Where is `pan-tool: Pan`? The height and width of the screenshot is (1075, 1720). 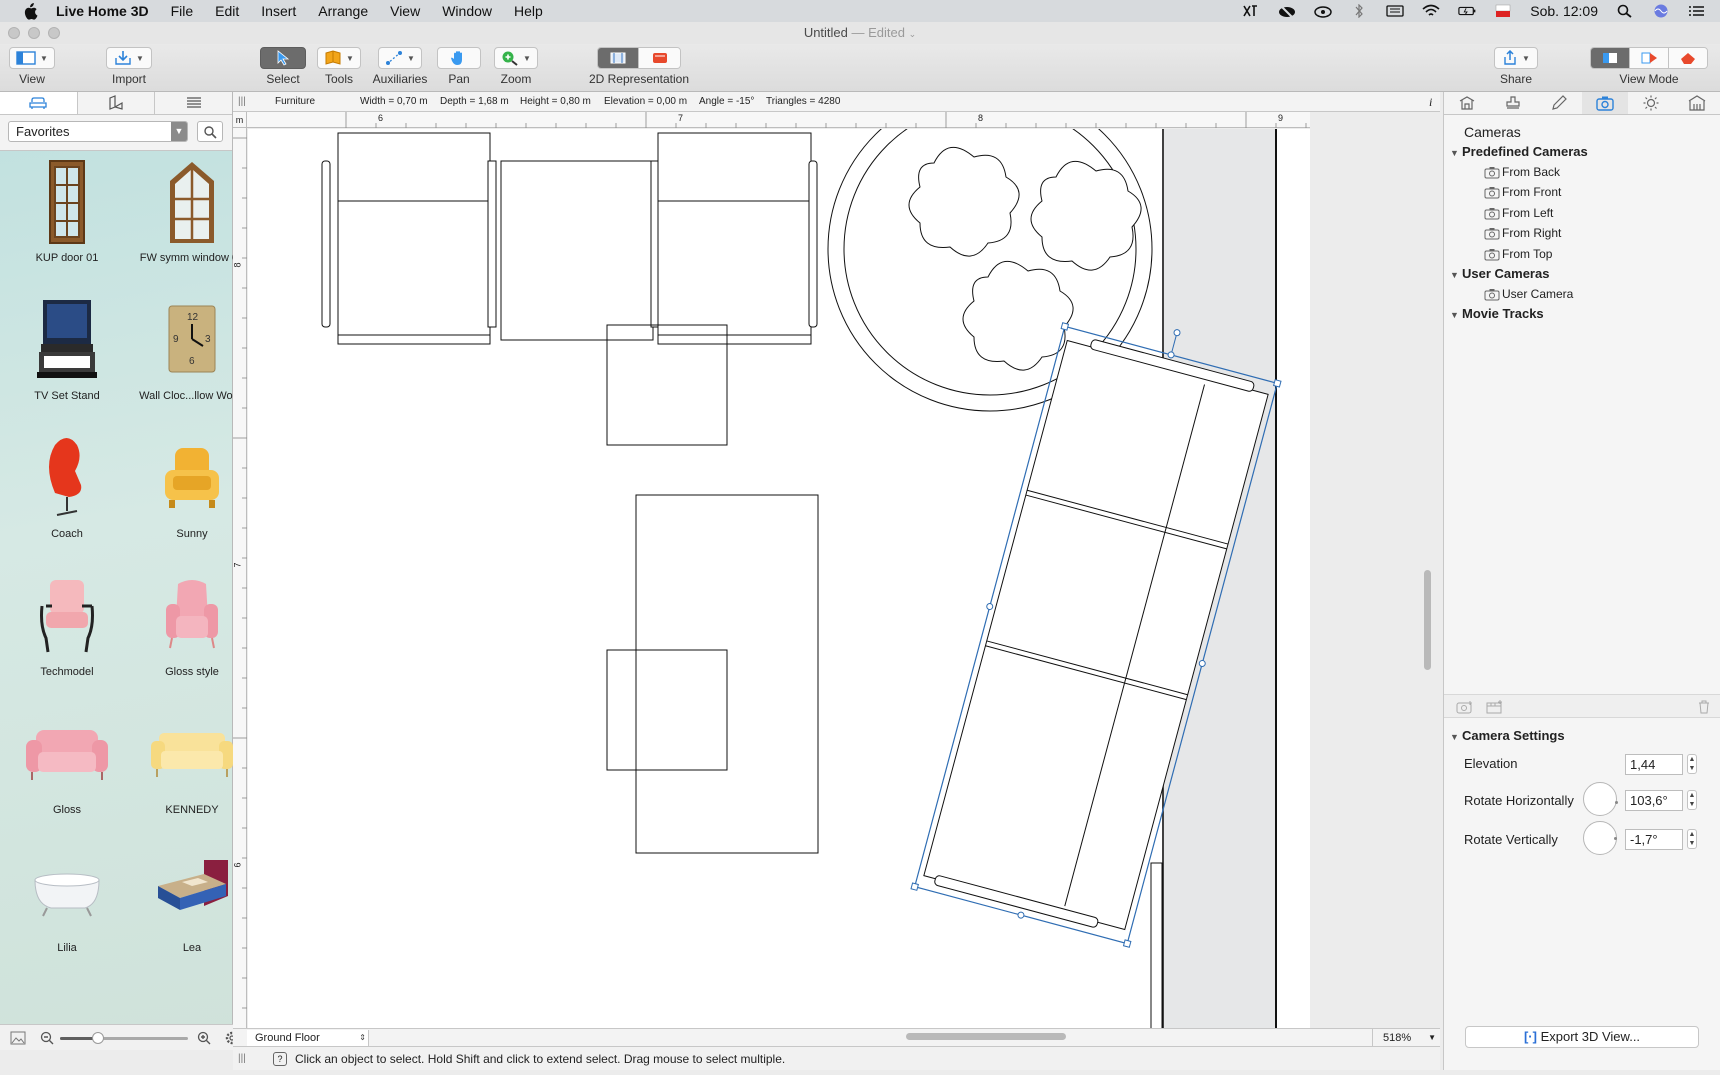 pan-tool: Pan is located at coordinates (459, 66).